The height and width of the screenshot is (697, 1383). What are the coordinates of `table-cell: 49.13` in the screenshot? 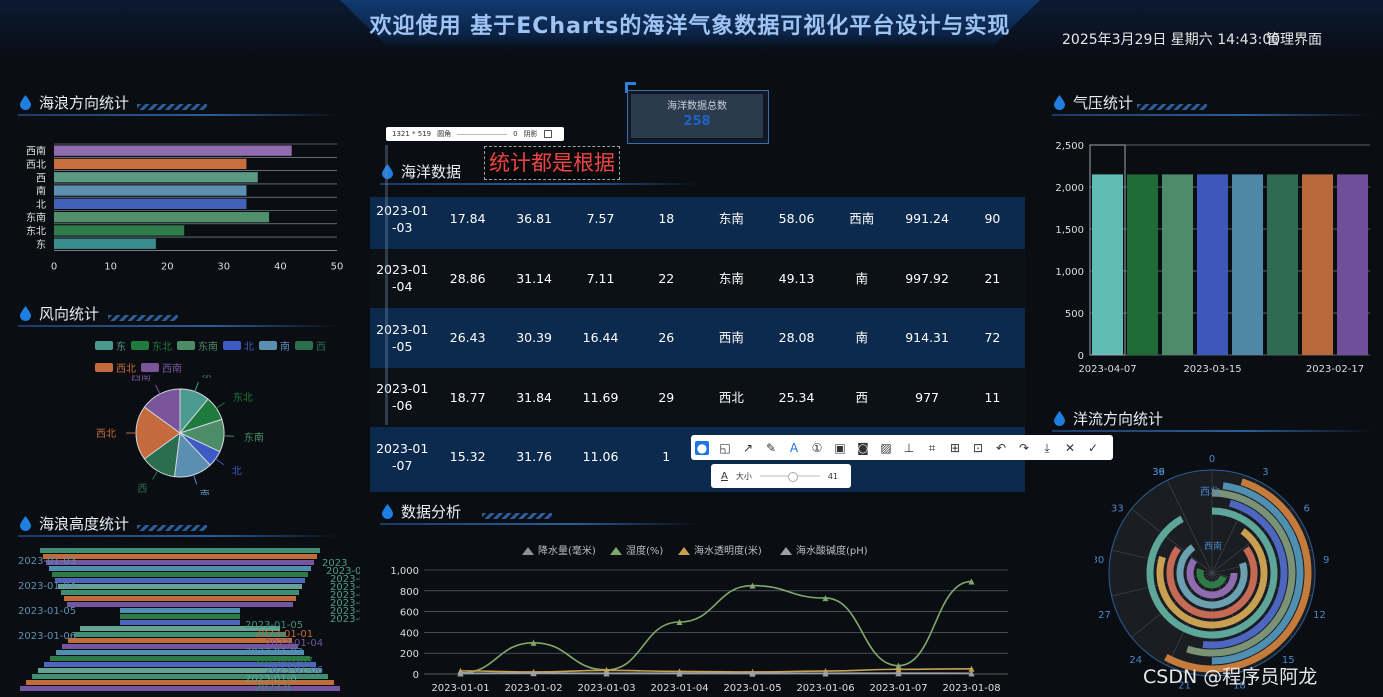 It's located at (796, 278).